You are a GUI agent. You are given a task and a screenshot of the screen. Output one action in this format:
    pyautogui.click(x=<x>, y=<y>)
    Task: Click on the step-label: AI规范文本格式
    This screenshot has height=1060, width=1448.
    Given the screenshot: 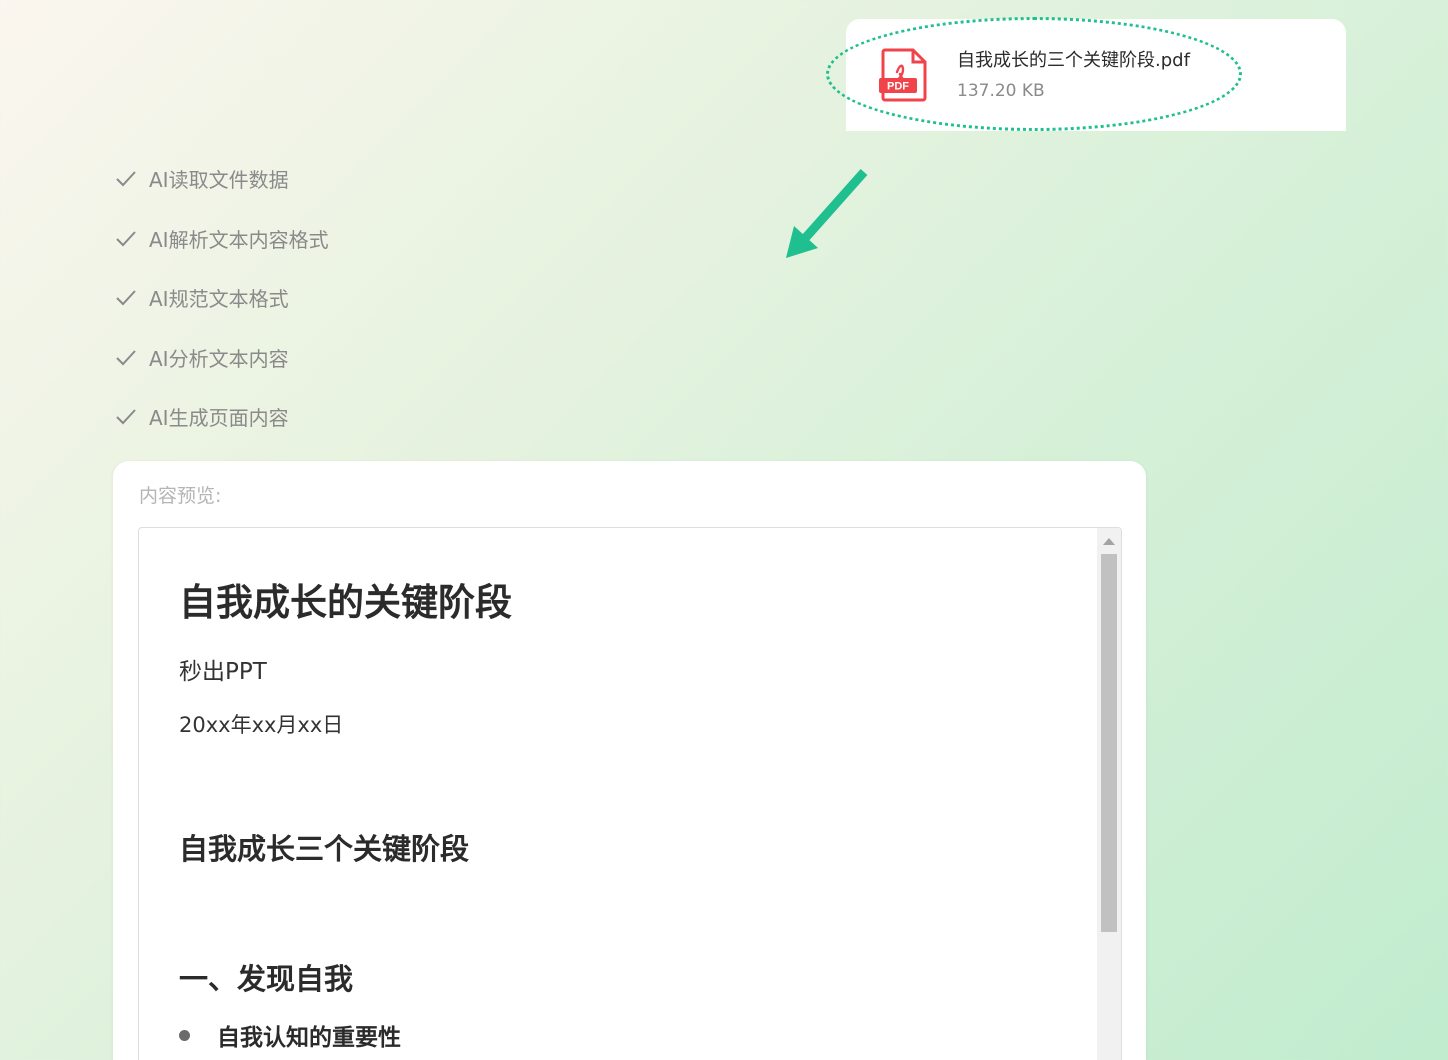 What is the action you would take?
    pyautogui.click(x=219, y=299)
    